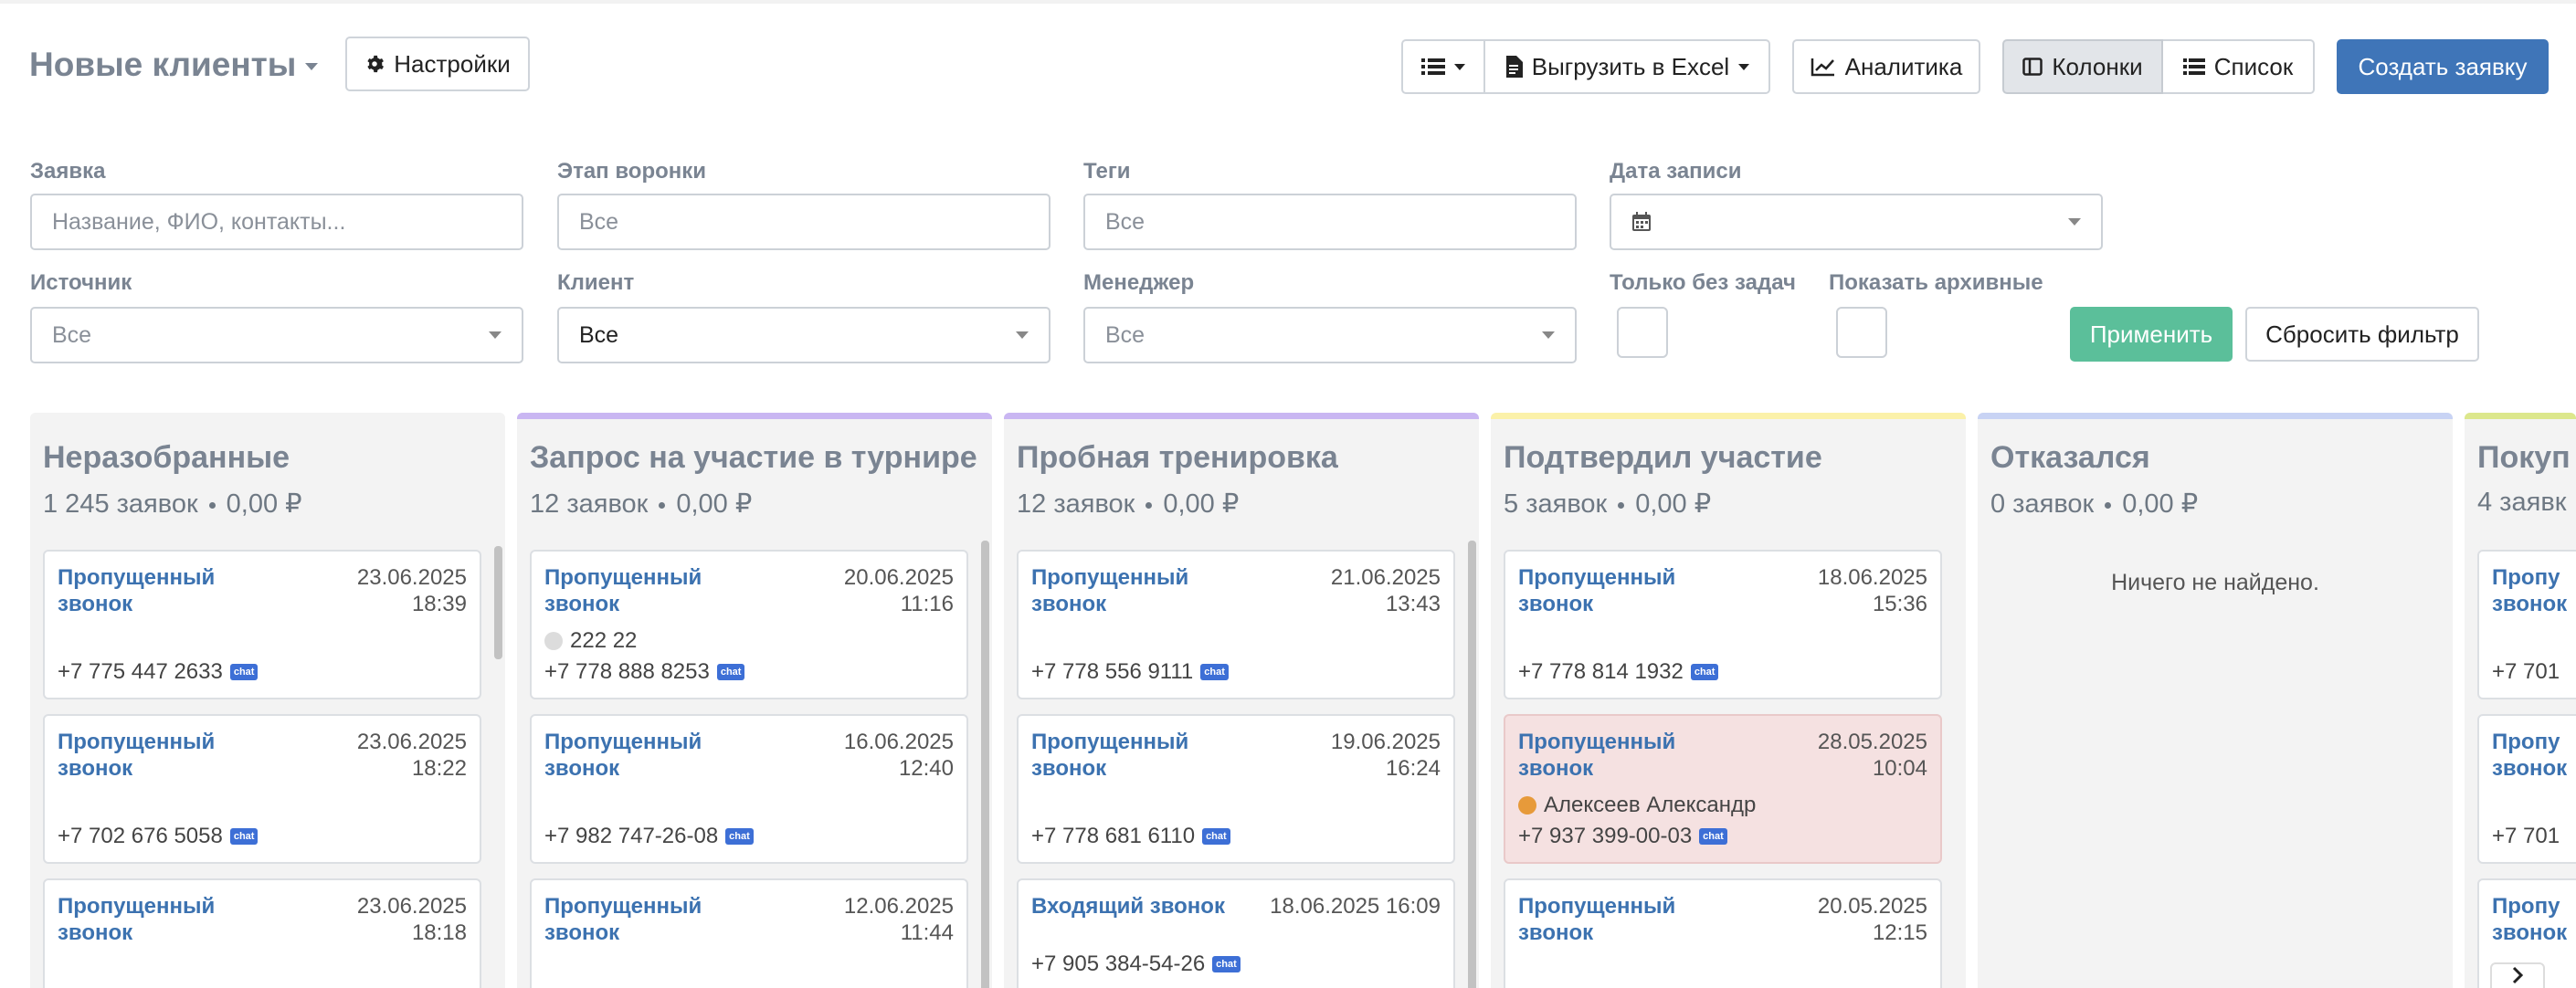 This screenshot has height=988, width=2576. What do you see at coordinates (2253, 66) in the screenshot?
I see `view-list-label: Список` at bounding box center [2253, 66].